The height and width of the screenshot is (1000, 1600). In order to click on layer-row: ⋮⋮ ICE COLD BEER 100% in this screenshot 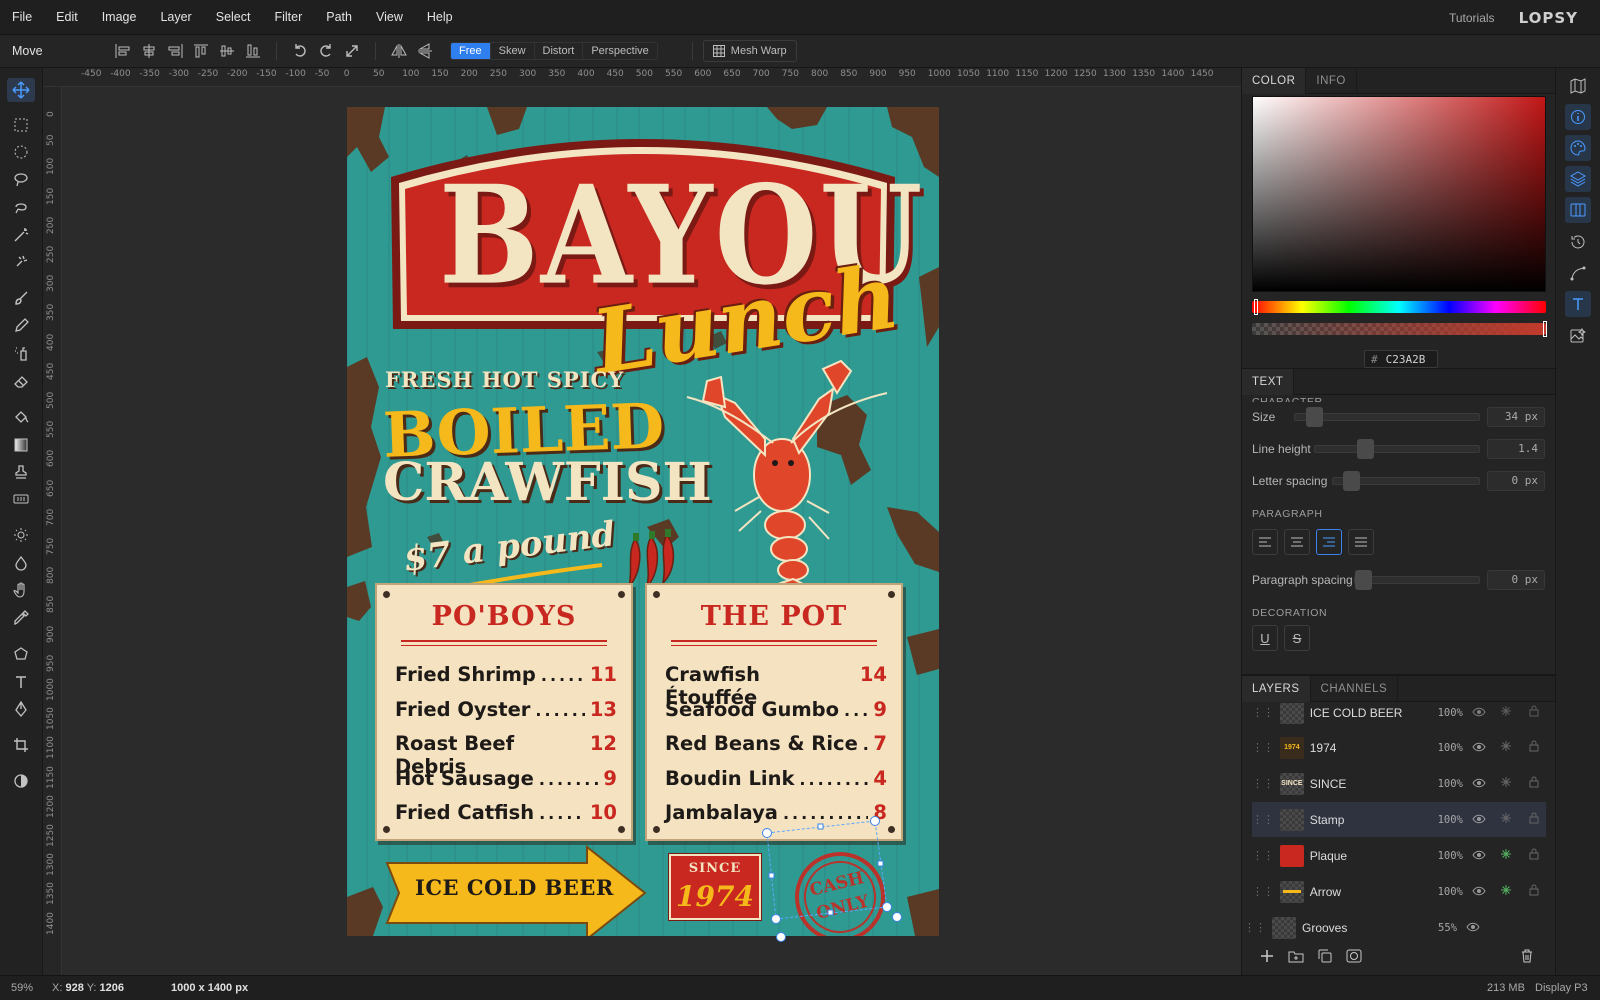, I will do `click(1399, 716)`.